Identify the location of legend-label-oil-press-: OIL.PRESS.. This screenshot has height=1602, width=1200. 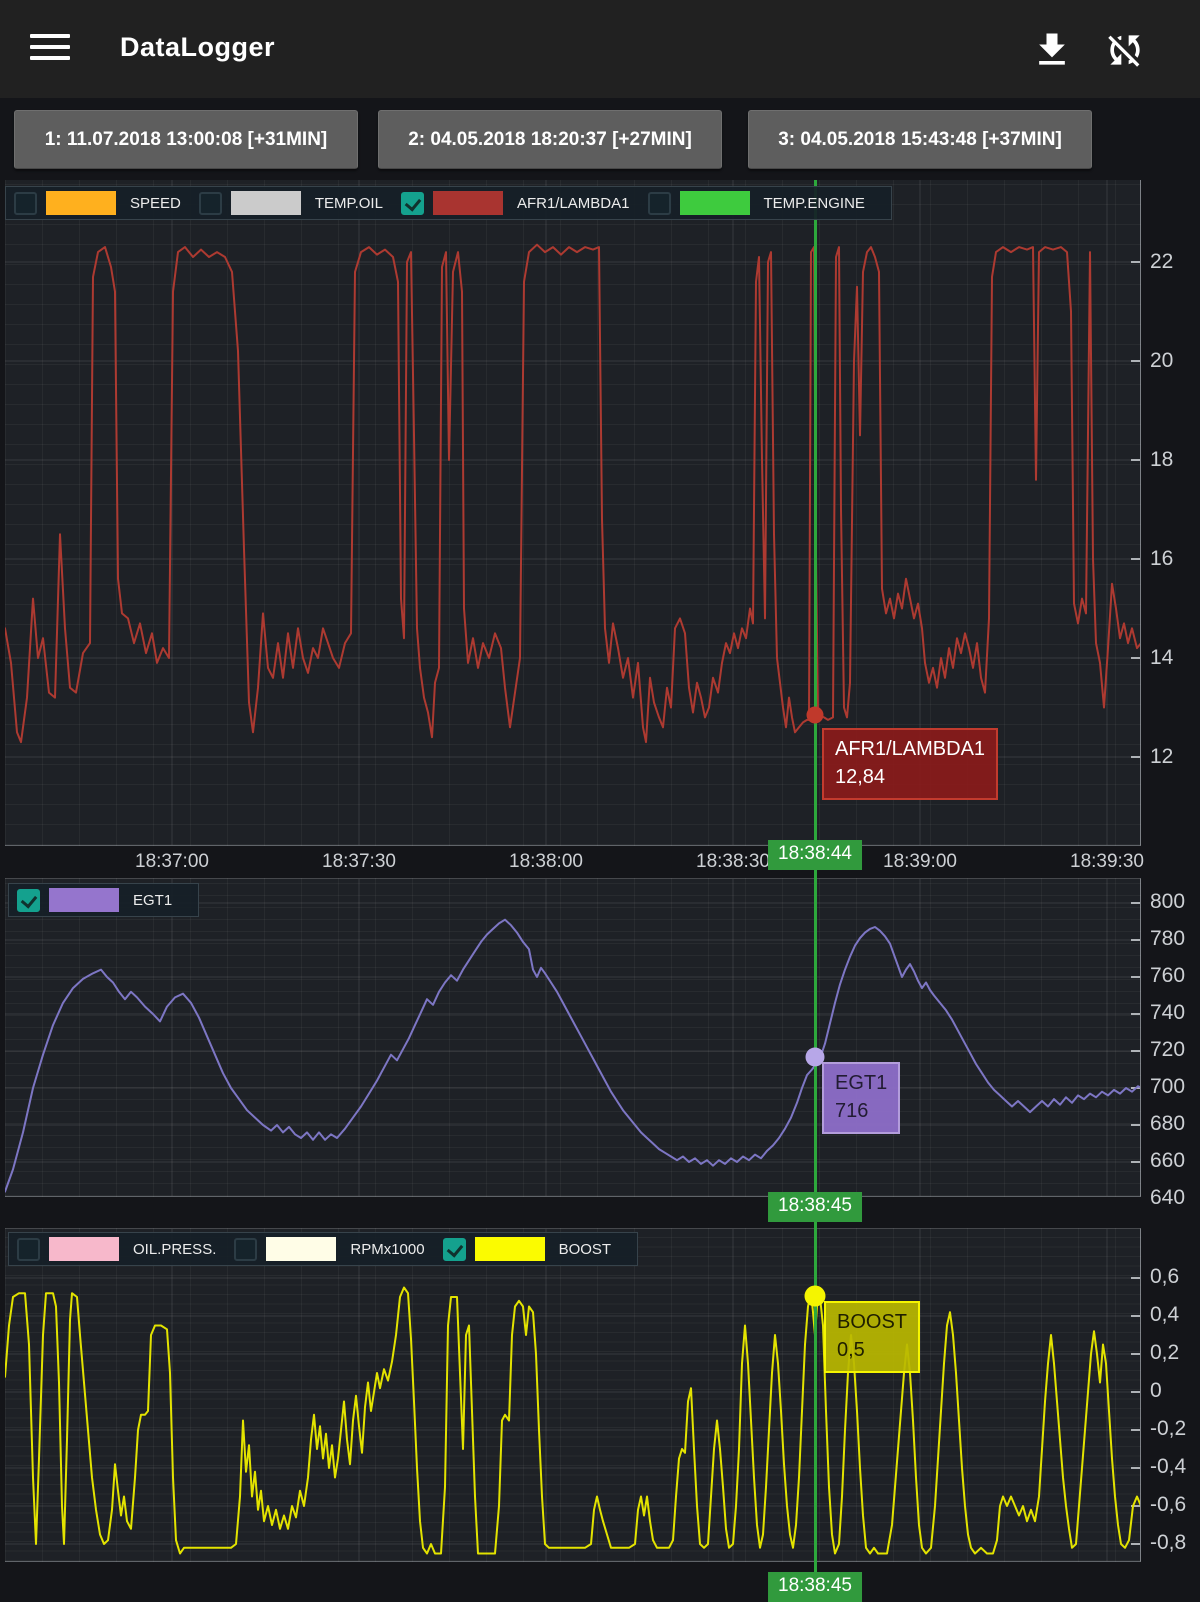
(175, 1249).